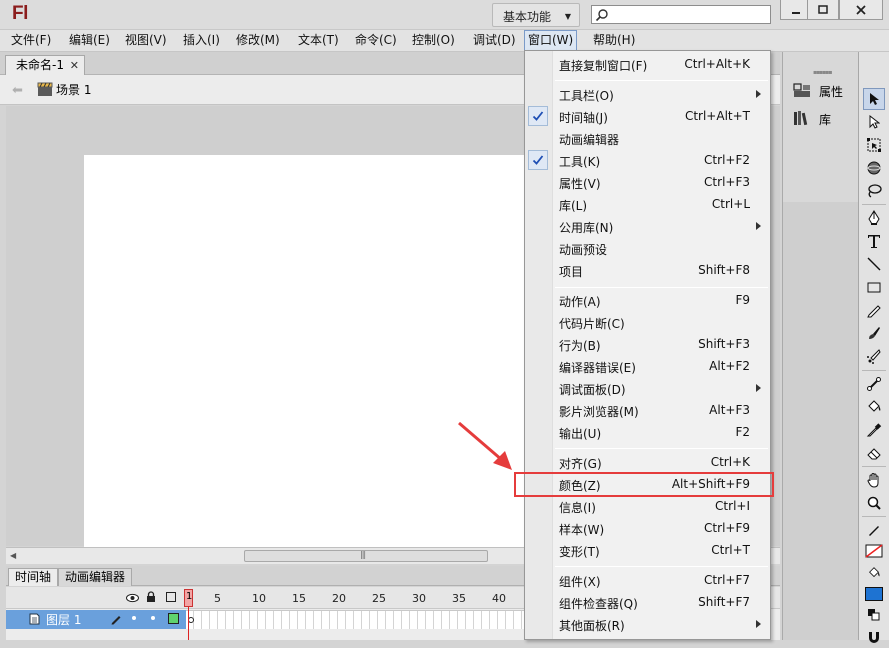 This screenshot has height=648, width=889. Describe the element at coordinates (527, 17) in the screenshot. I see `workspace-label: 基本功能` at that location.